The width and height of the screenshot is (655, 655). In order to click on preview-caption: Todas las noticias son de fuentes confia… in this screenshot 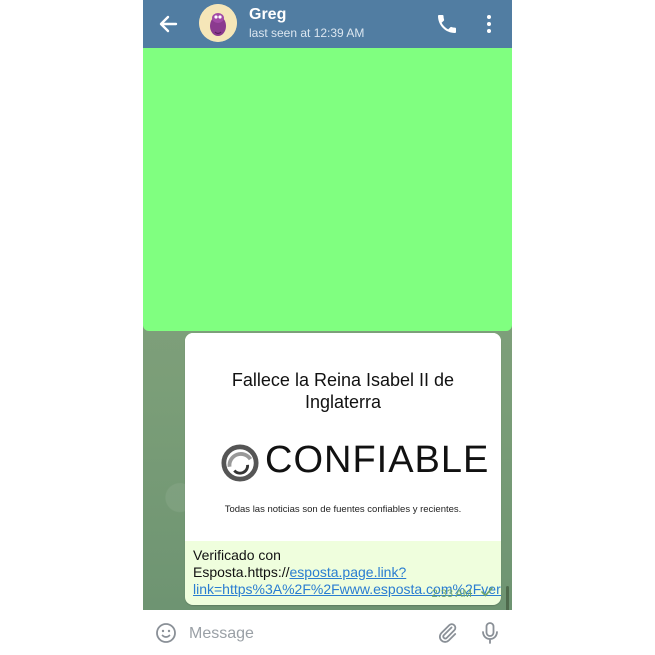, I will do `click(343, 509)`.